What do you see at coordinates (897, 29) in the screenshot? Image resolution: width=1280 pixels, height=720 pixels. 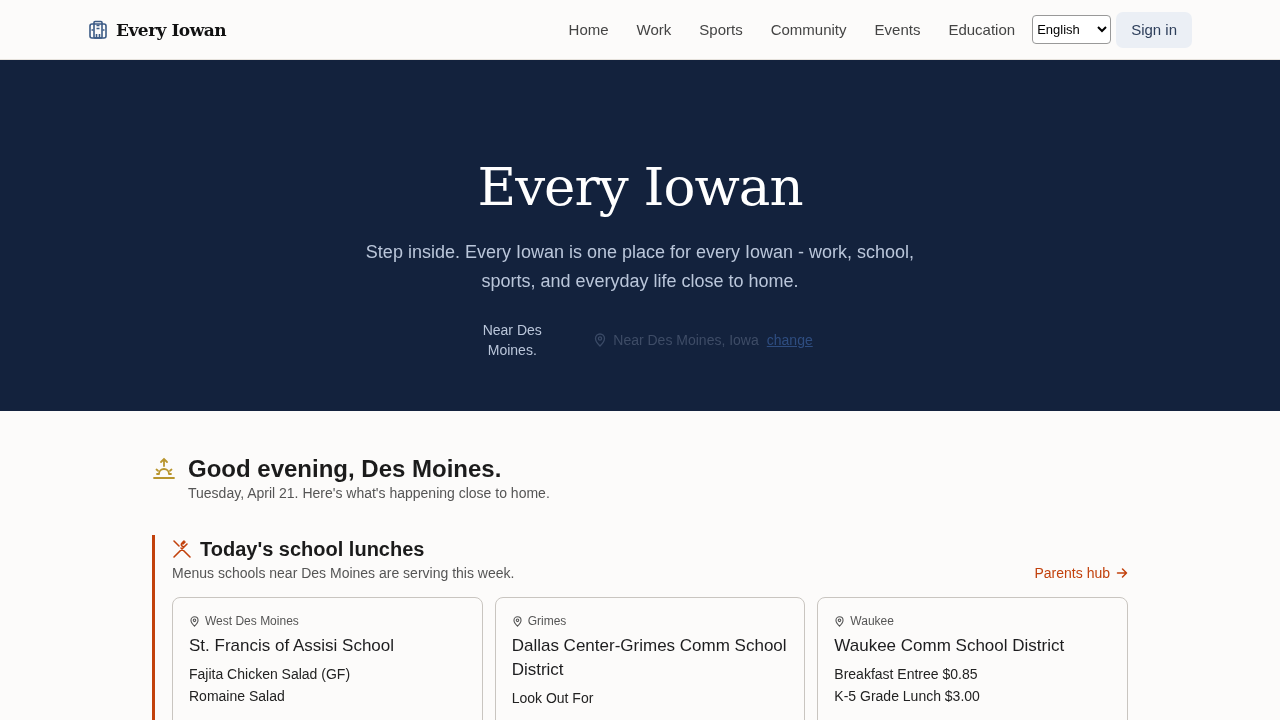 I see `nav-link: Events` at bounding box center [897, 29].